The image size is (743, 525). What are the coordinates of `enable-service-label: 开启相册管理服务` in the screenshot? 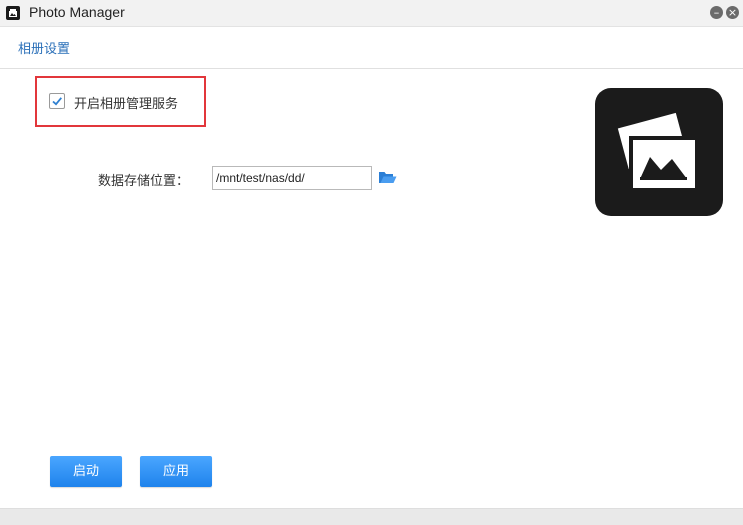 It's located at (126, 104).